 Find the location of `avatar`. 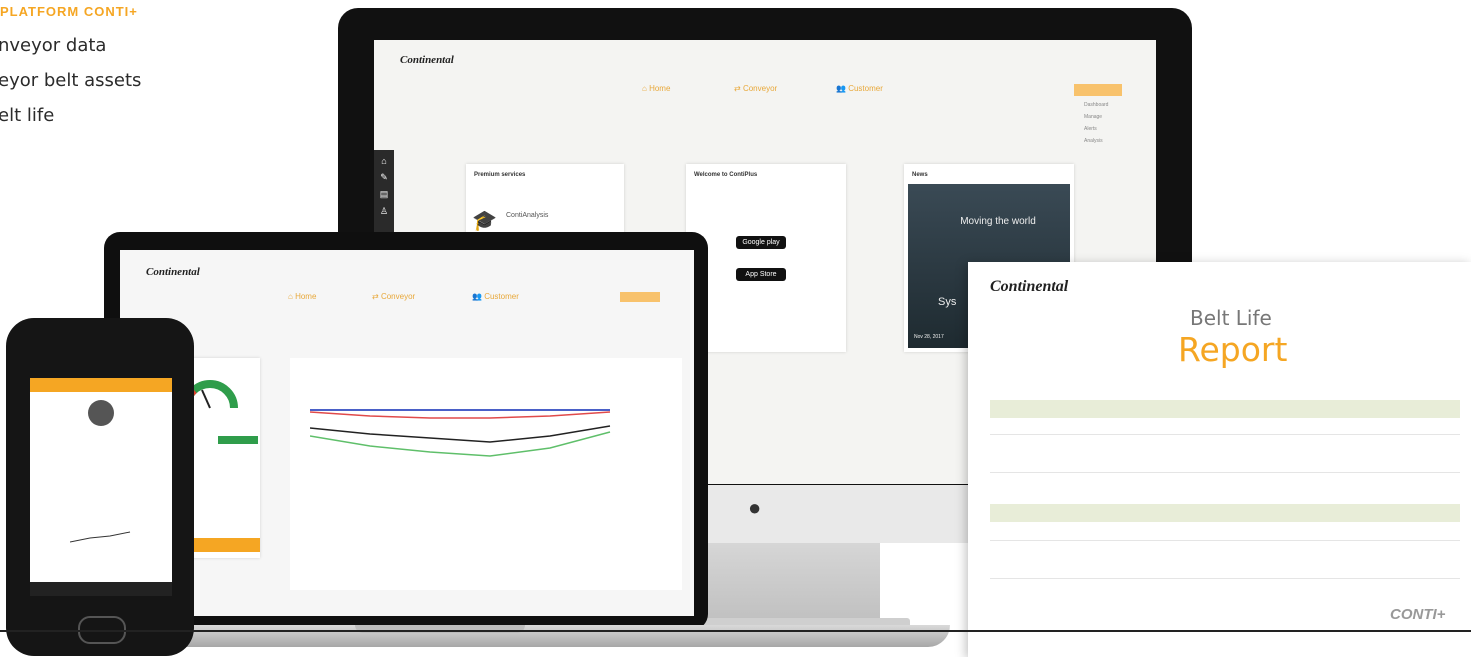

avatar is located at coordinates (101, 413).